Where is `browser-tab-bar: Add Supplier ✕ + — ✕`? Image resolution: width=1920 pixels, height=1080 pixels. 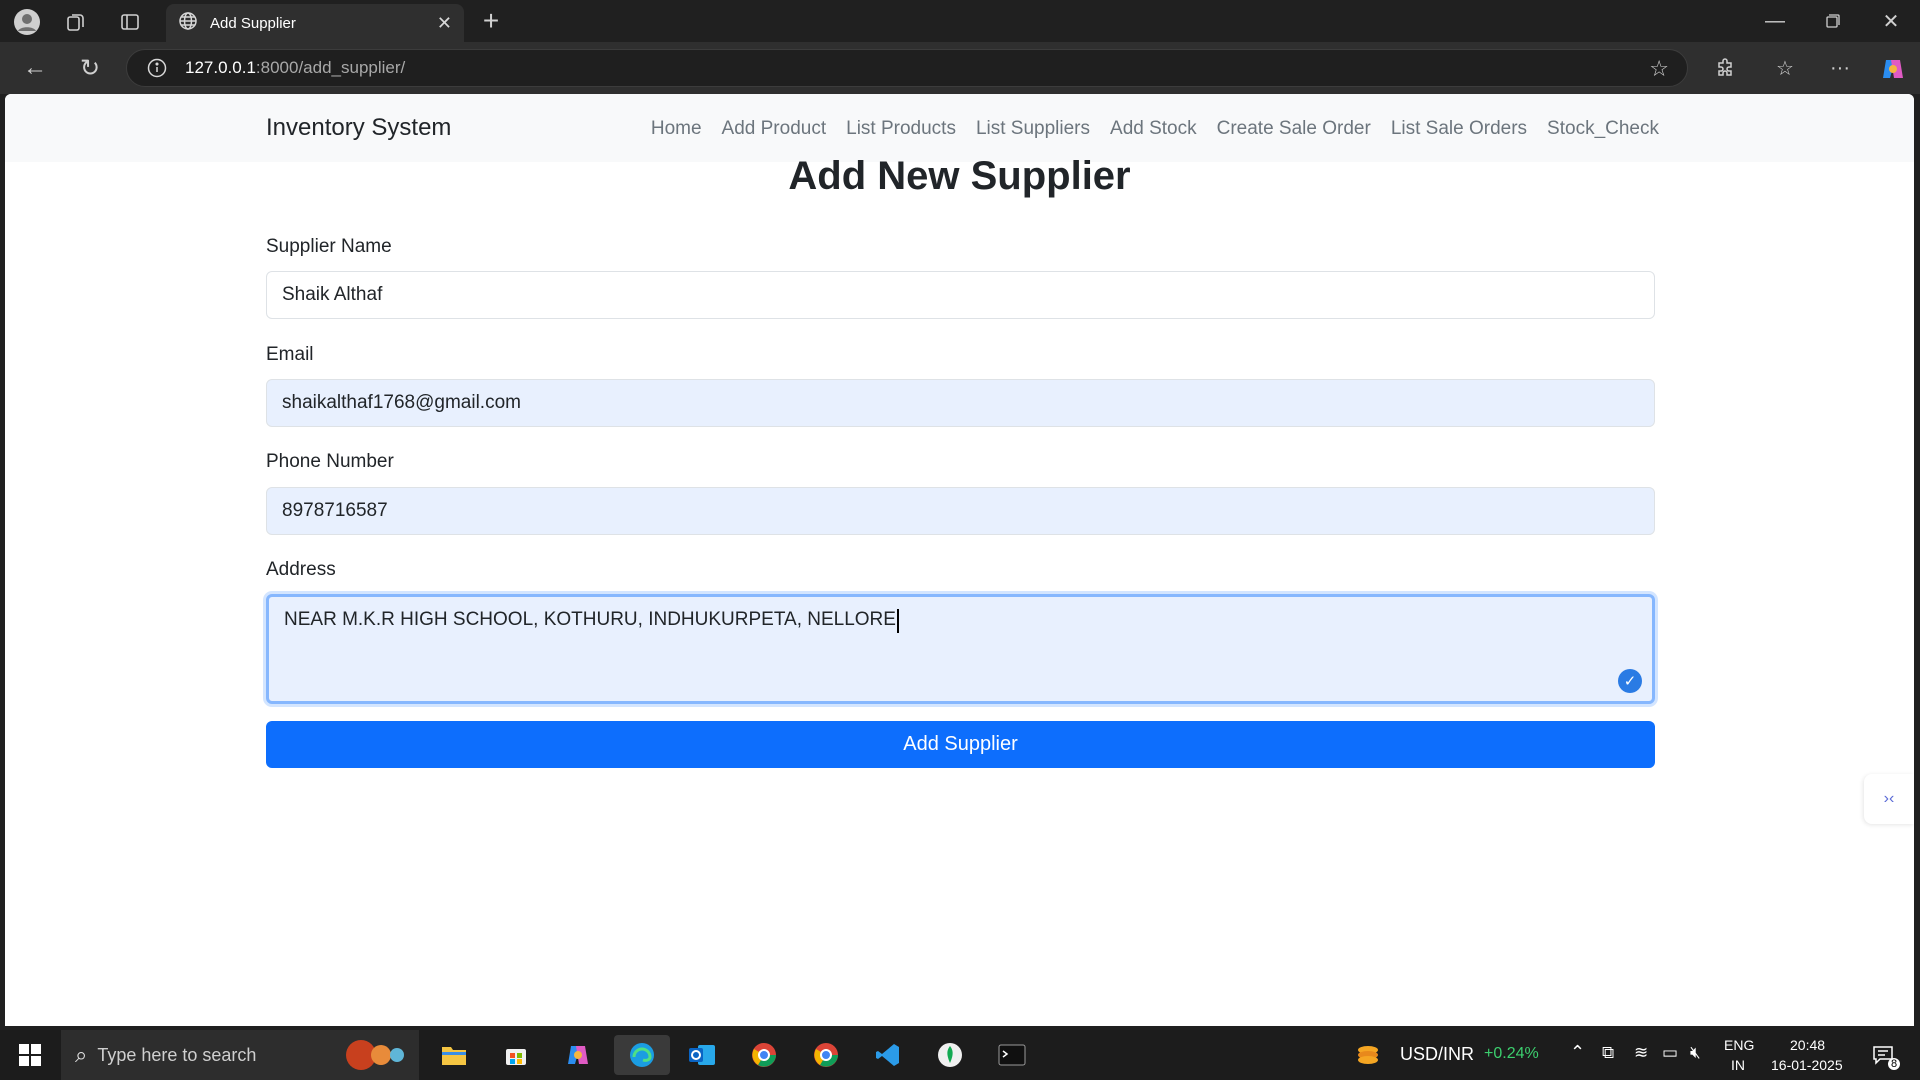
browser-tab-bar: Add Supplier ✕ + — ✕ is located at coordinates (960, 21).